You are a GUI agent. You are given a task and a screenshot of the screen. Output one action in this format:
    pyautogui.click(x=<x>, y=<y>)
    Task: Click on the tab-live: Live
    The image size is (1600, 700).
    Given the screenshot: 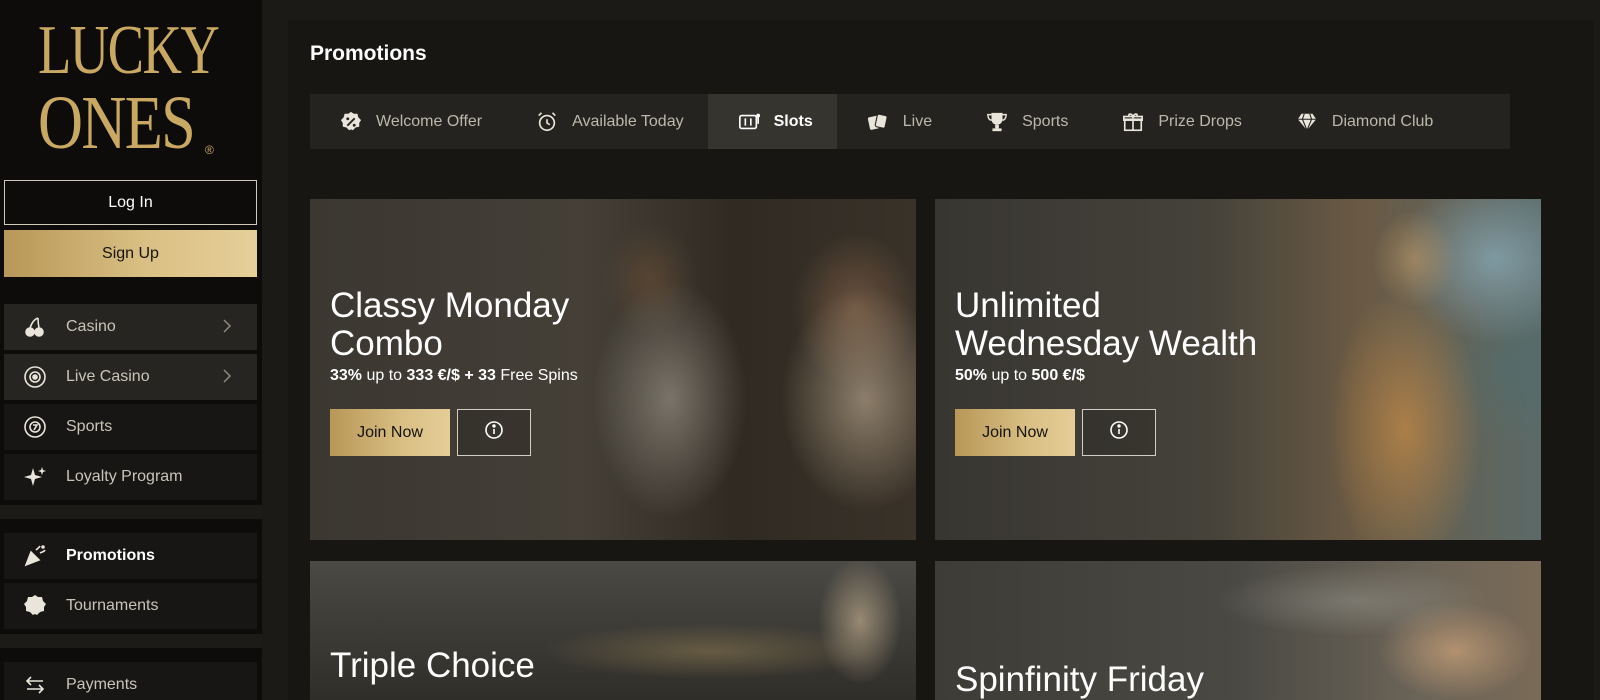 What is the action you would take?
    pyautogui.click(x=896, y=121)
    